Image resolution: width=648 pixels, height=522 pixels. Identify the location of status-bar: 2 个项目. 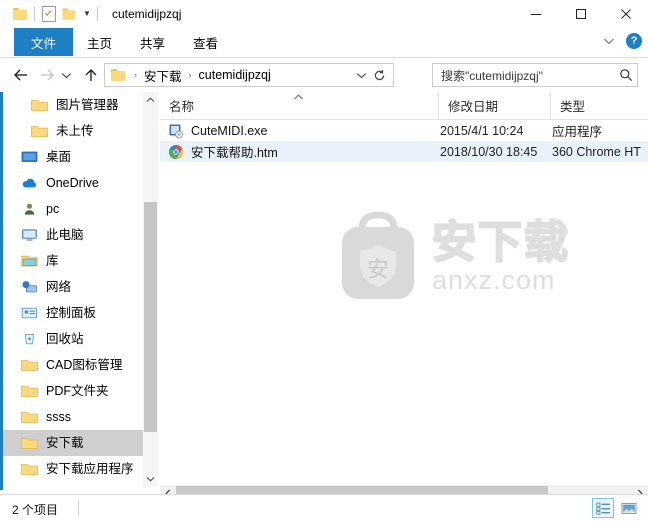
(324, 508).